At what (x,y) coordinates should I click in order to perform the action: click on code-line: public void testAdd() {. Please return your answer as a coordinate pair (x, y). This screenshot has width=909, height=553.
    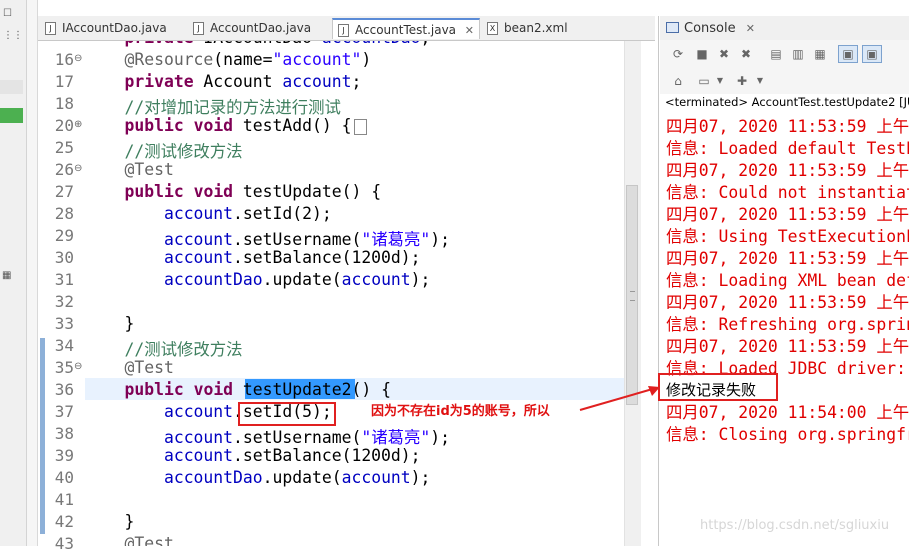
    Looking at the image, I should click on (226, 125).